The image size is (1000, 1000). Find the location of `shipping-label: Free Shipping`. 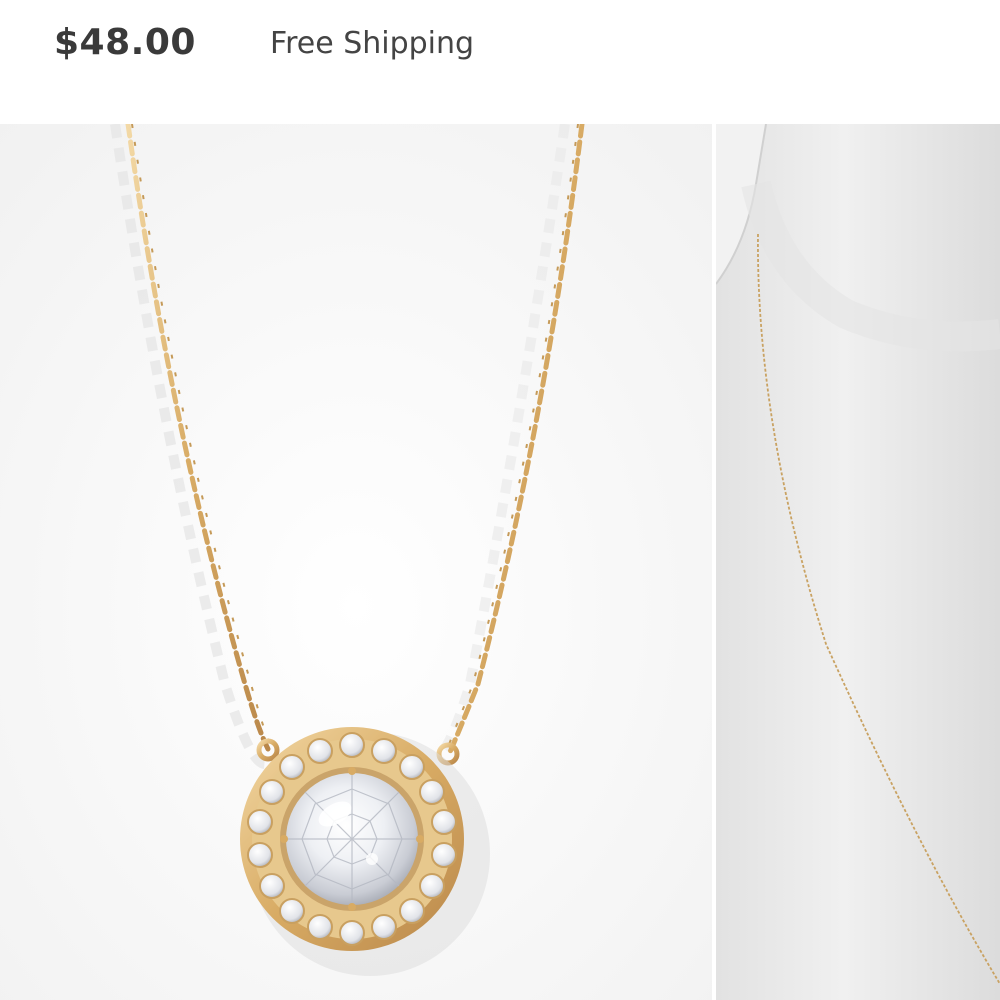

shipping-label: Free Shipping is located at coordinates (372, 43).